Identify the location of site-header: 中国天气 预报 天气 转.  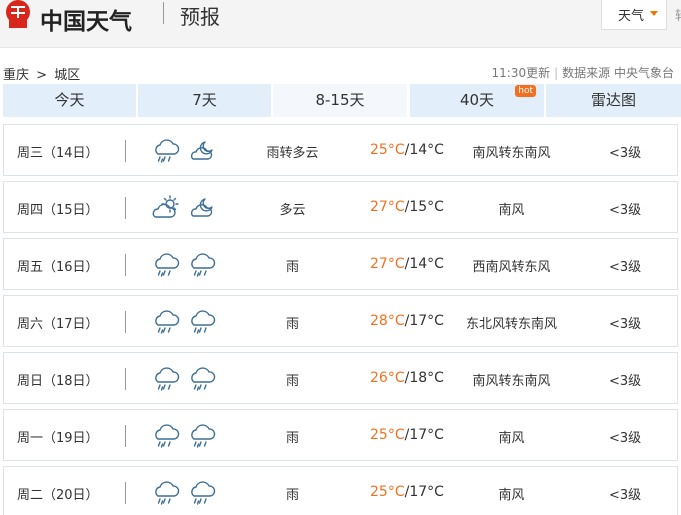
(340, 24).